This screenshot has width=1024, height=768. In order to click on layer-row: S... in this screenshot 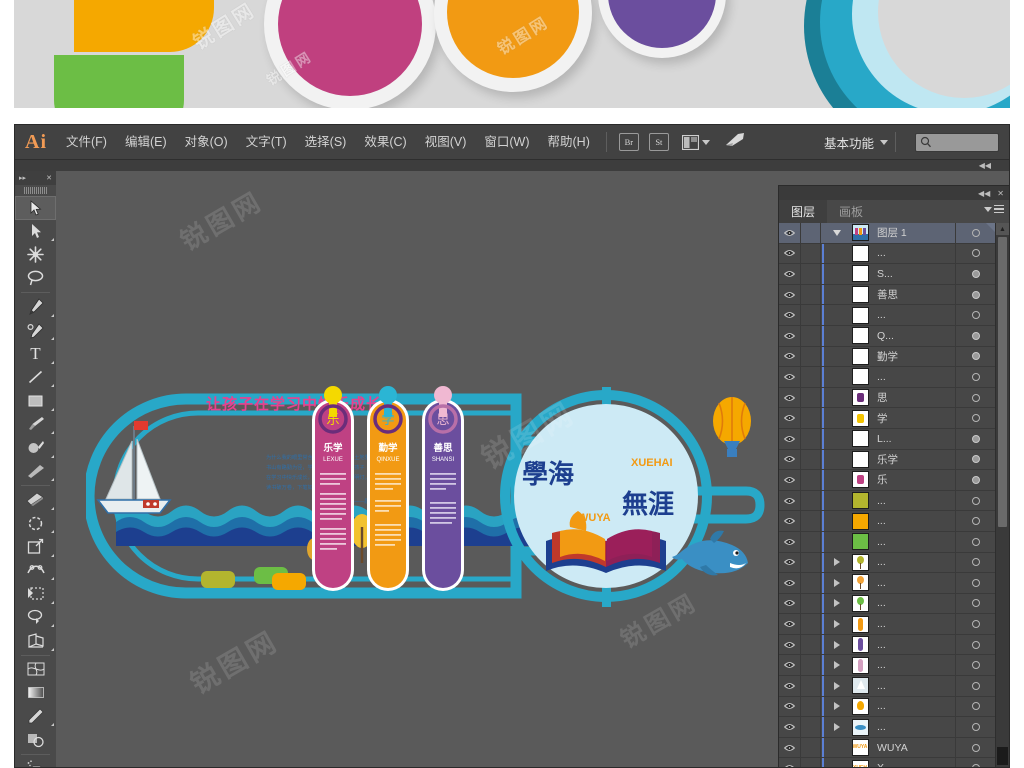, I will do `click(887, 274)`.